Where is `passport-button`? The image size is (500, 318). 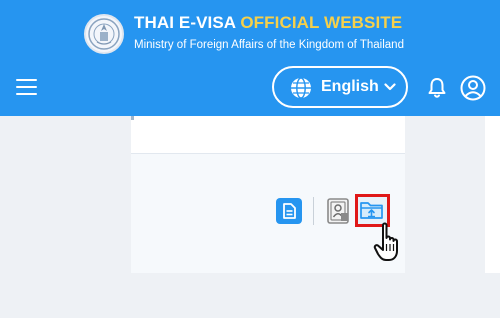 passport-button is located at coordinates (338, 211).